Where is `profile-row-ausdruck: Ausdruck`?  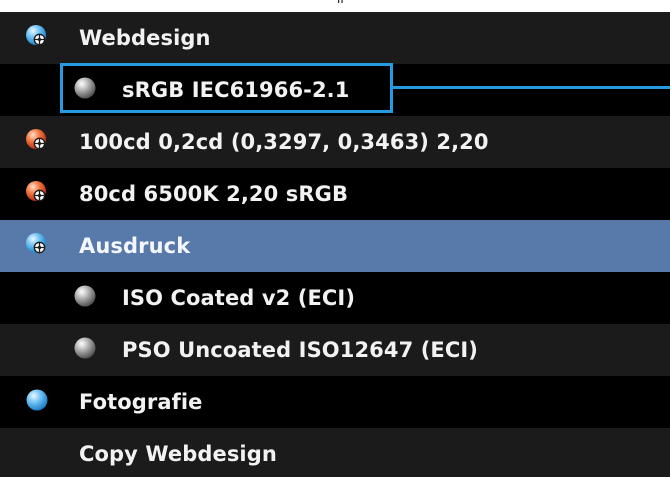 profile-row-ausdruck: Ausdruck is located at coordinates (335, 246).